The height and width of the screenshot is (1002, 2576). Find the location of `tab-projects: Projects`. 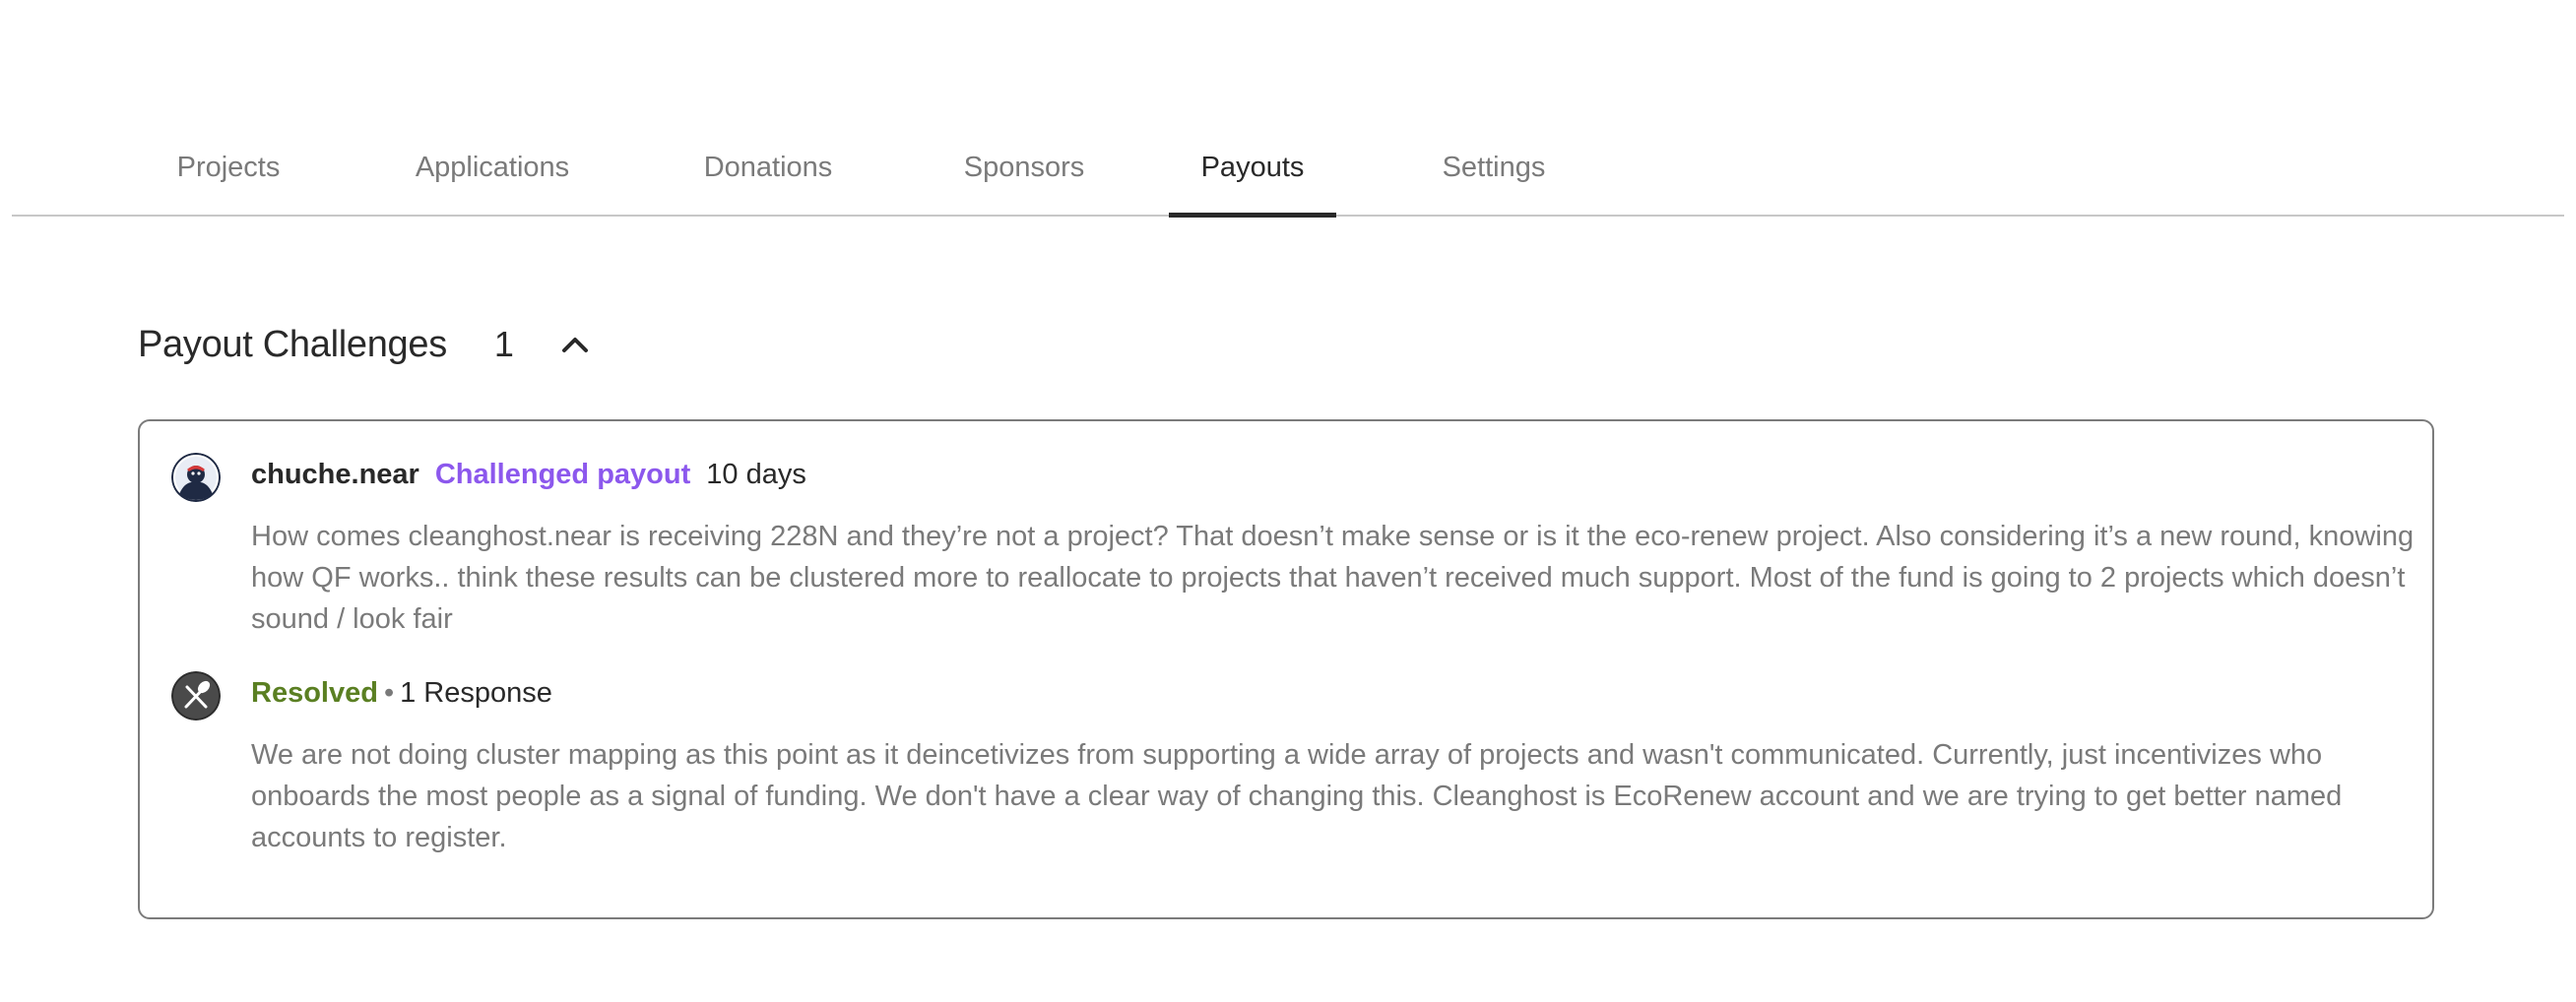

tab-projects: Projects is located at coordinates (228, 183).